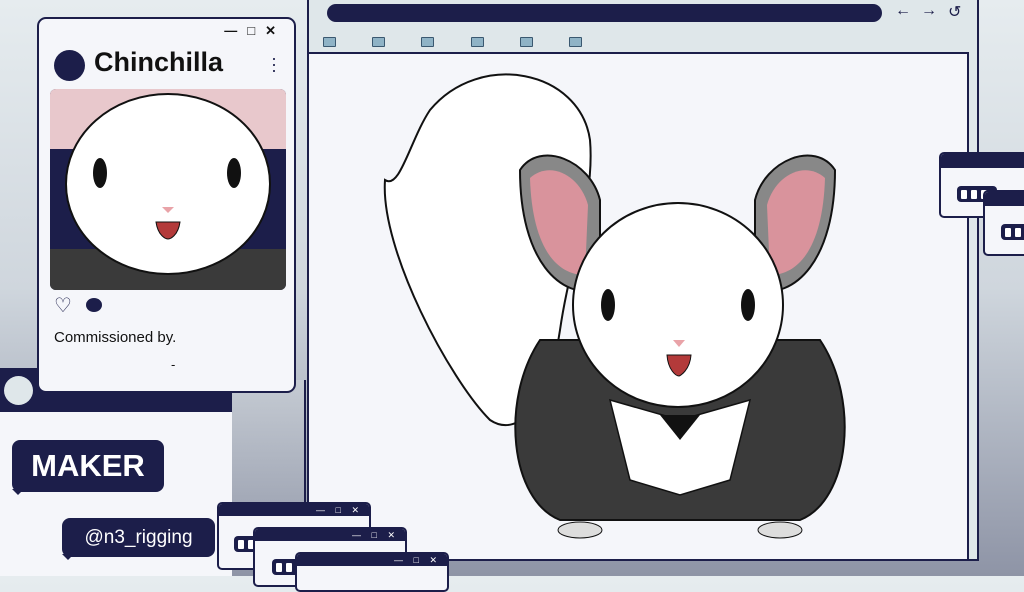 The height and width of the screenshot is (592, 1024). What do you see at coordinates (235, 30) in the screenshot?
I see `minimize-button: —` at bounding box center [235, 30].